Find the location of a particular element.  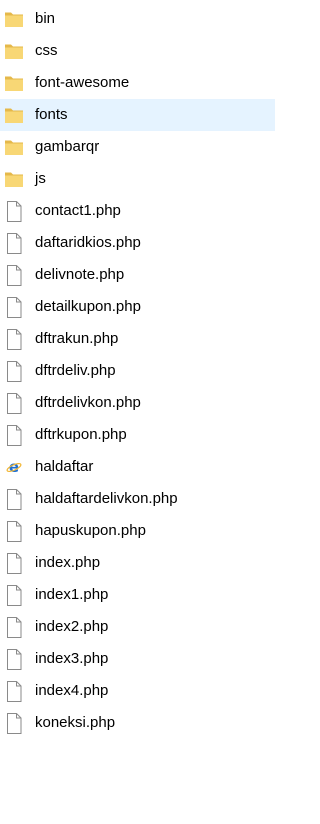

folder-item: font-awesome is located at coordinates (137, 83).